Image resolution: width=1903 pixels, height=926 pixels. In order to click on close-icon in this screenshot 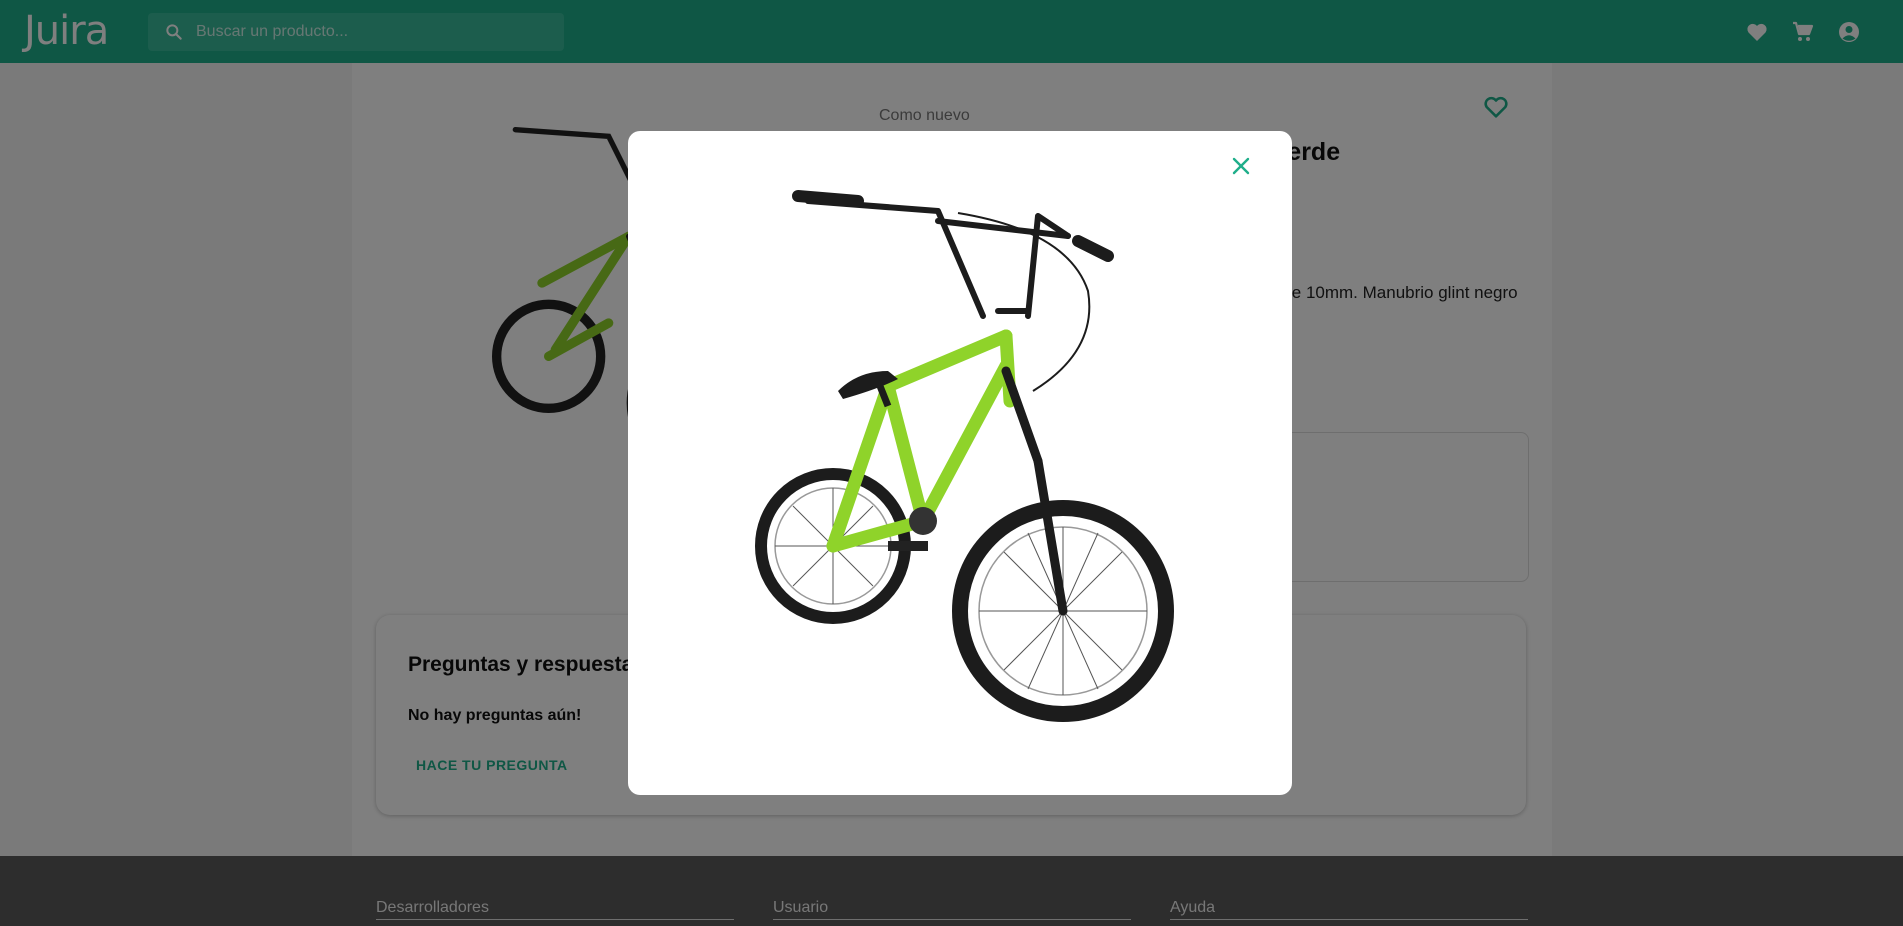, I will do `click(1241, 166)`.